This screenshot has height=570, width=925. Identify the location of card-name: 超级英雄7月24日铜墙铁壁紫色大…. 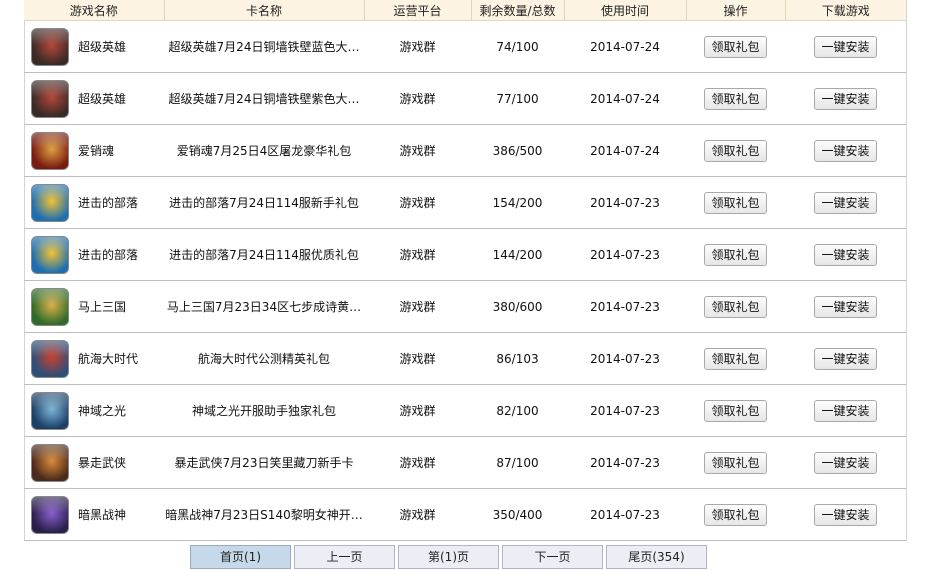
(264, 98).